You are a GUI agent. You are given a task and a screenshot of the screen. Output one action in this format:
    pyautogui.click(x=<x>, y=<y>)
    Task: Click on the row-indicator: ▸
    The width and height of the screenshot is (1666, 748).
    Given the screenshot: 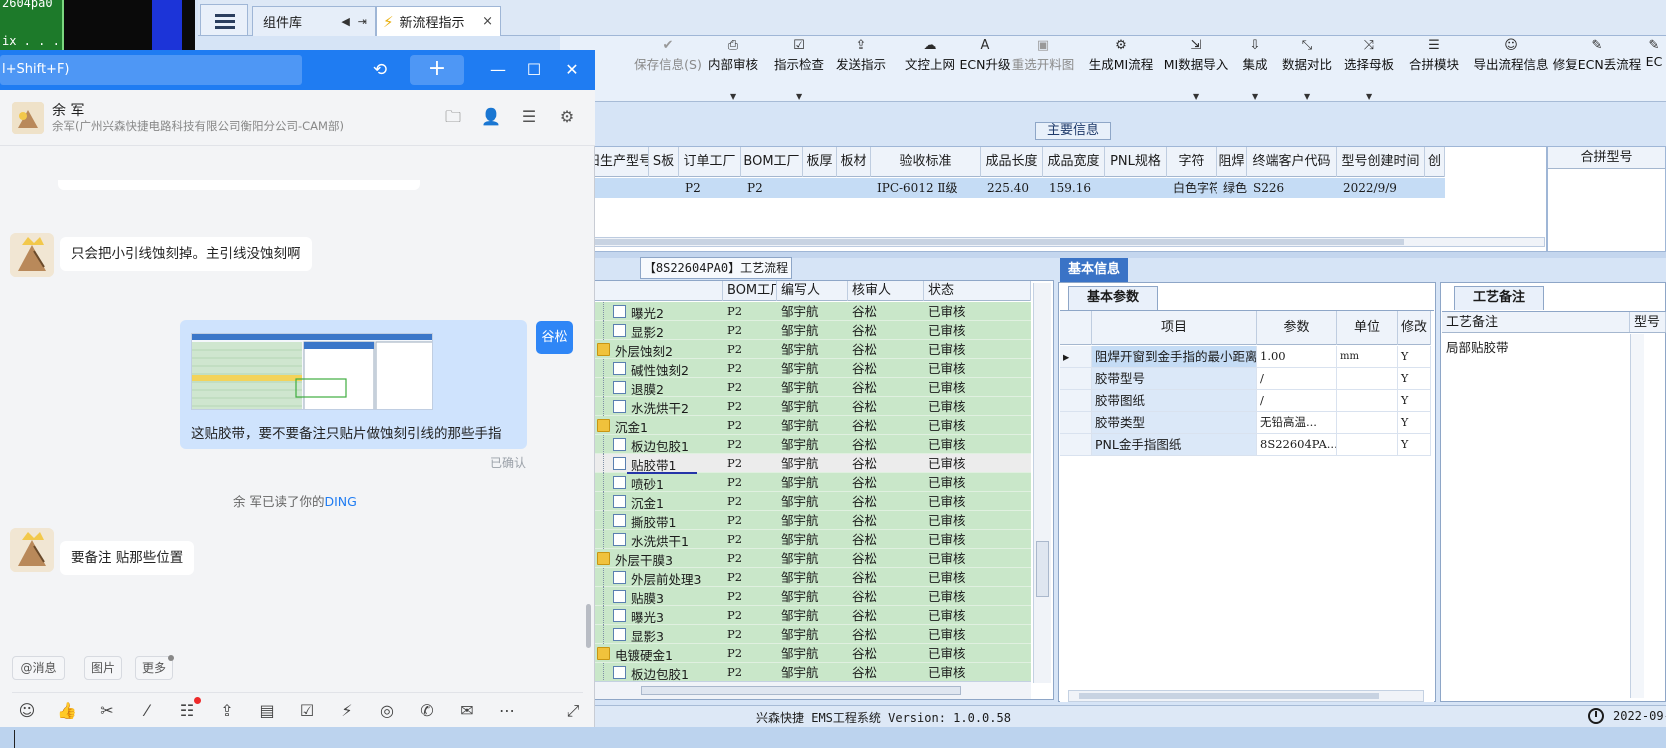 What is the action you would take?
    pyautogui.click(x=1076, y=356)
    